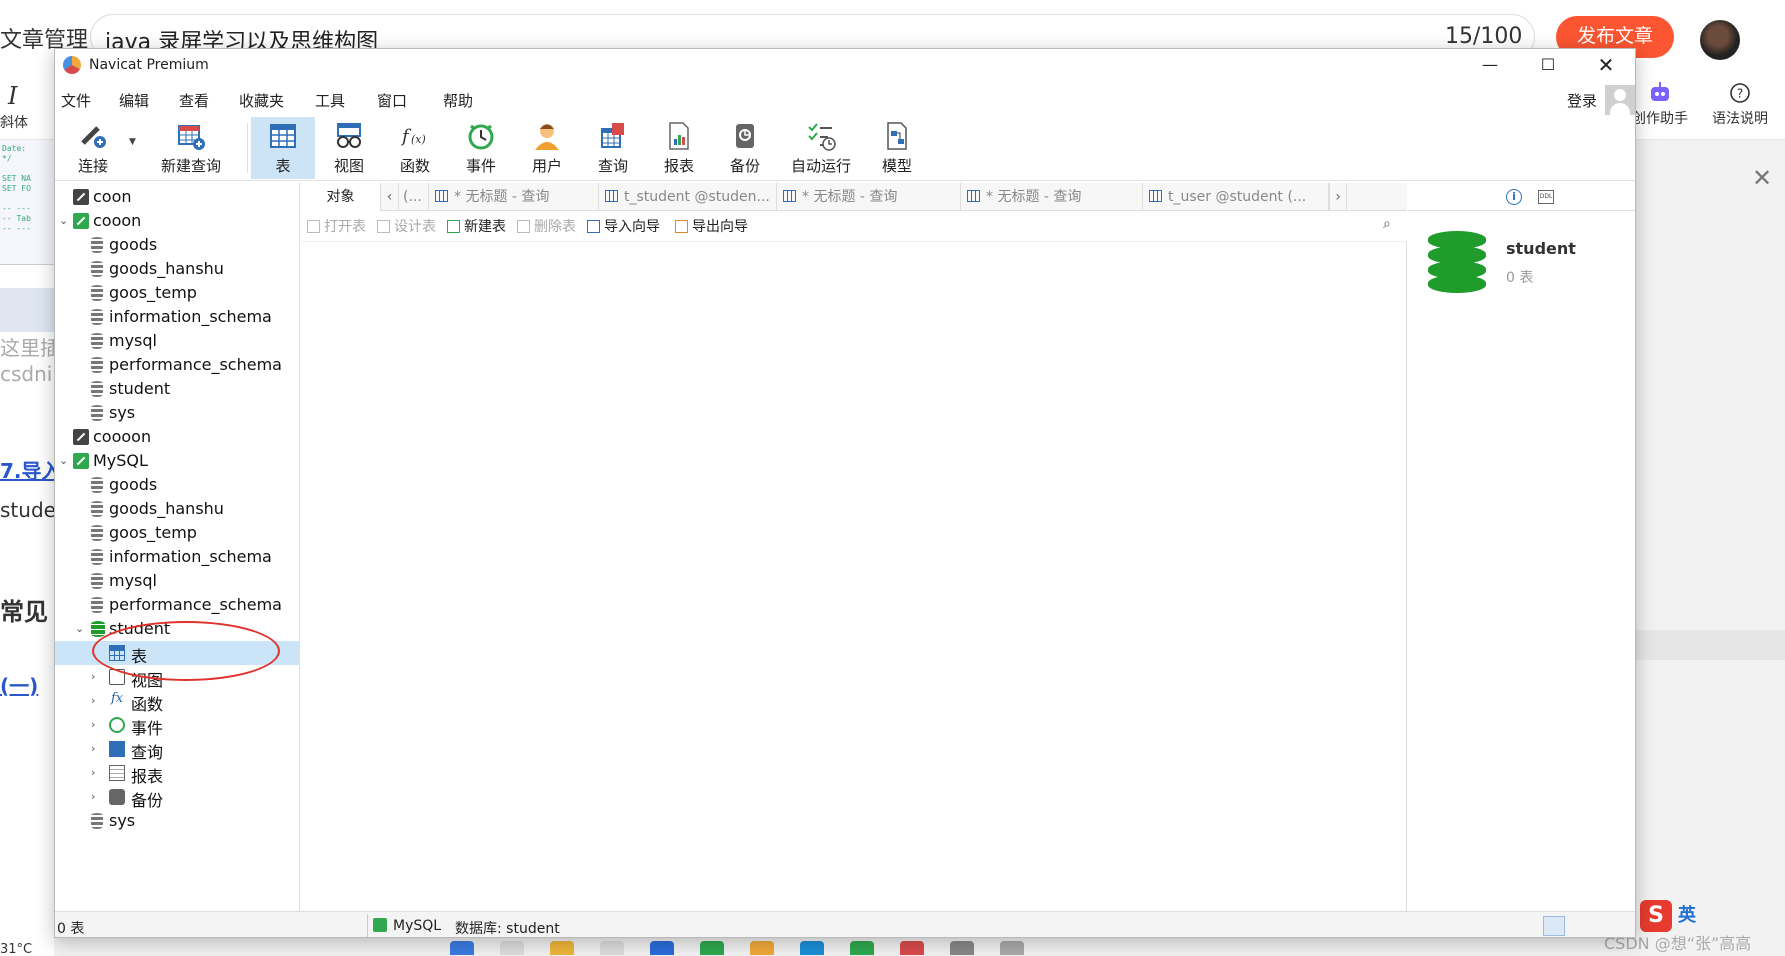 This screenshot has width=1785, height=956. I want to click on tree-item-events: › 事件, so click(177, 725).